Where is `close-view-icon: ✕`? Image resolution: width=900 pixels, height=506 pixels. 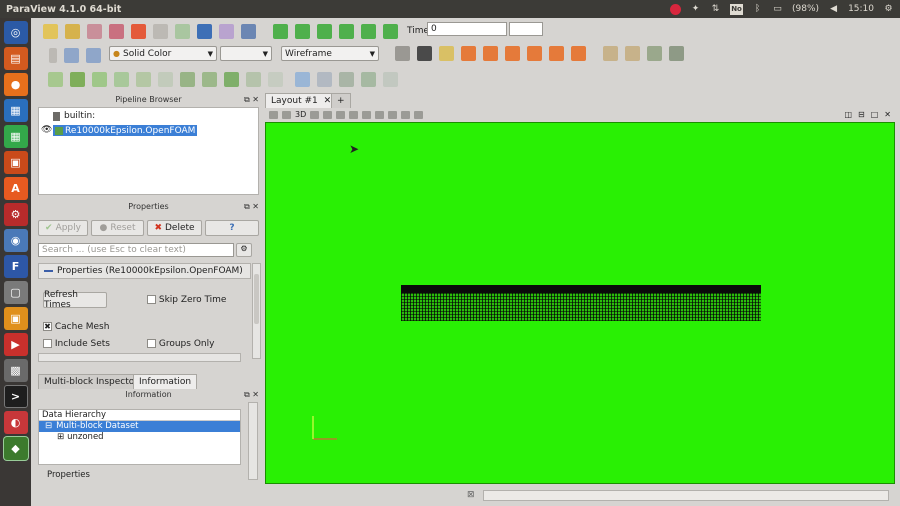
close-view-icon: ✕ is located at coordinates (887, 114).